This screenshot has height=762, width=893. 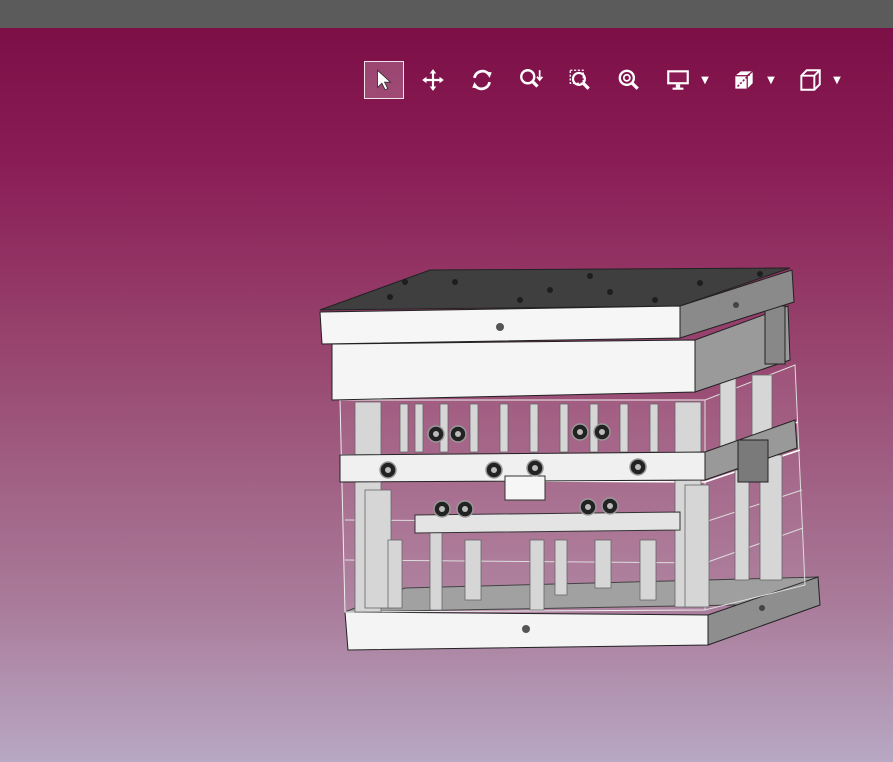 I want to click on section-plane-icon, so click(x=744, y=79).